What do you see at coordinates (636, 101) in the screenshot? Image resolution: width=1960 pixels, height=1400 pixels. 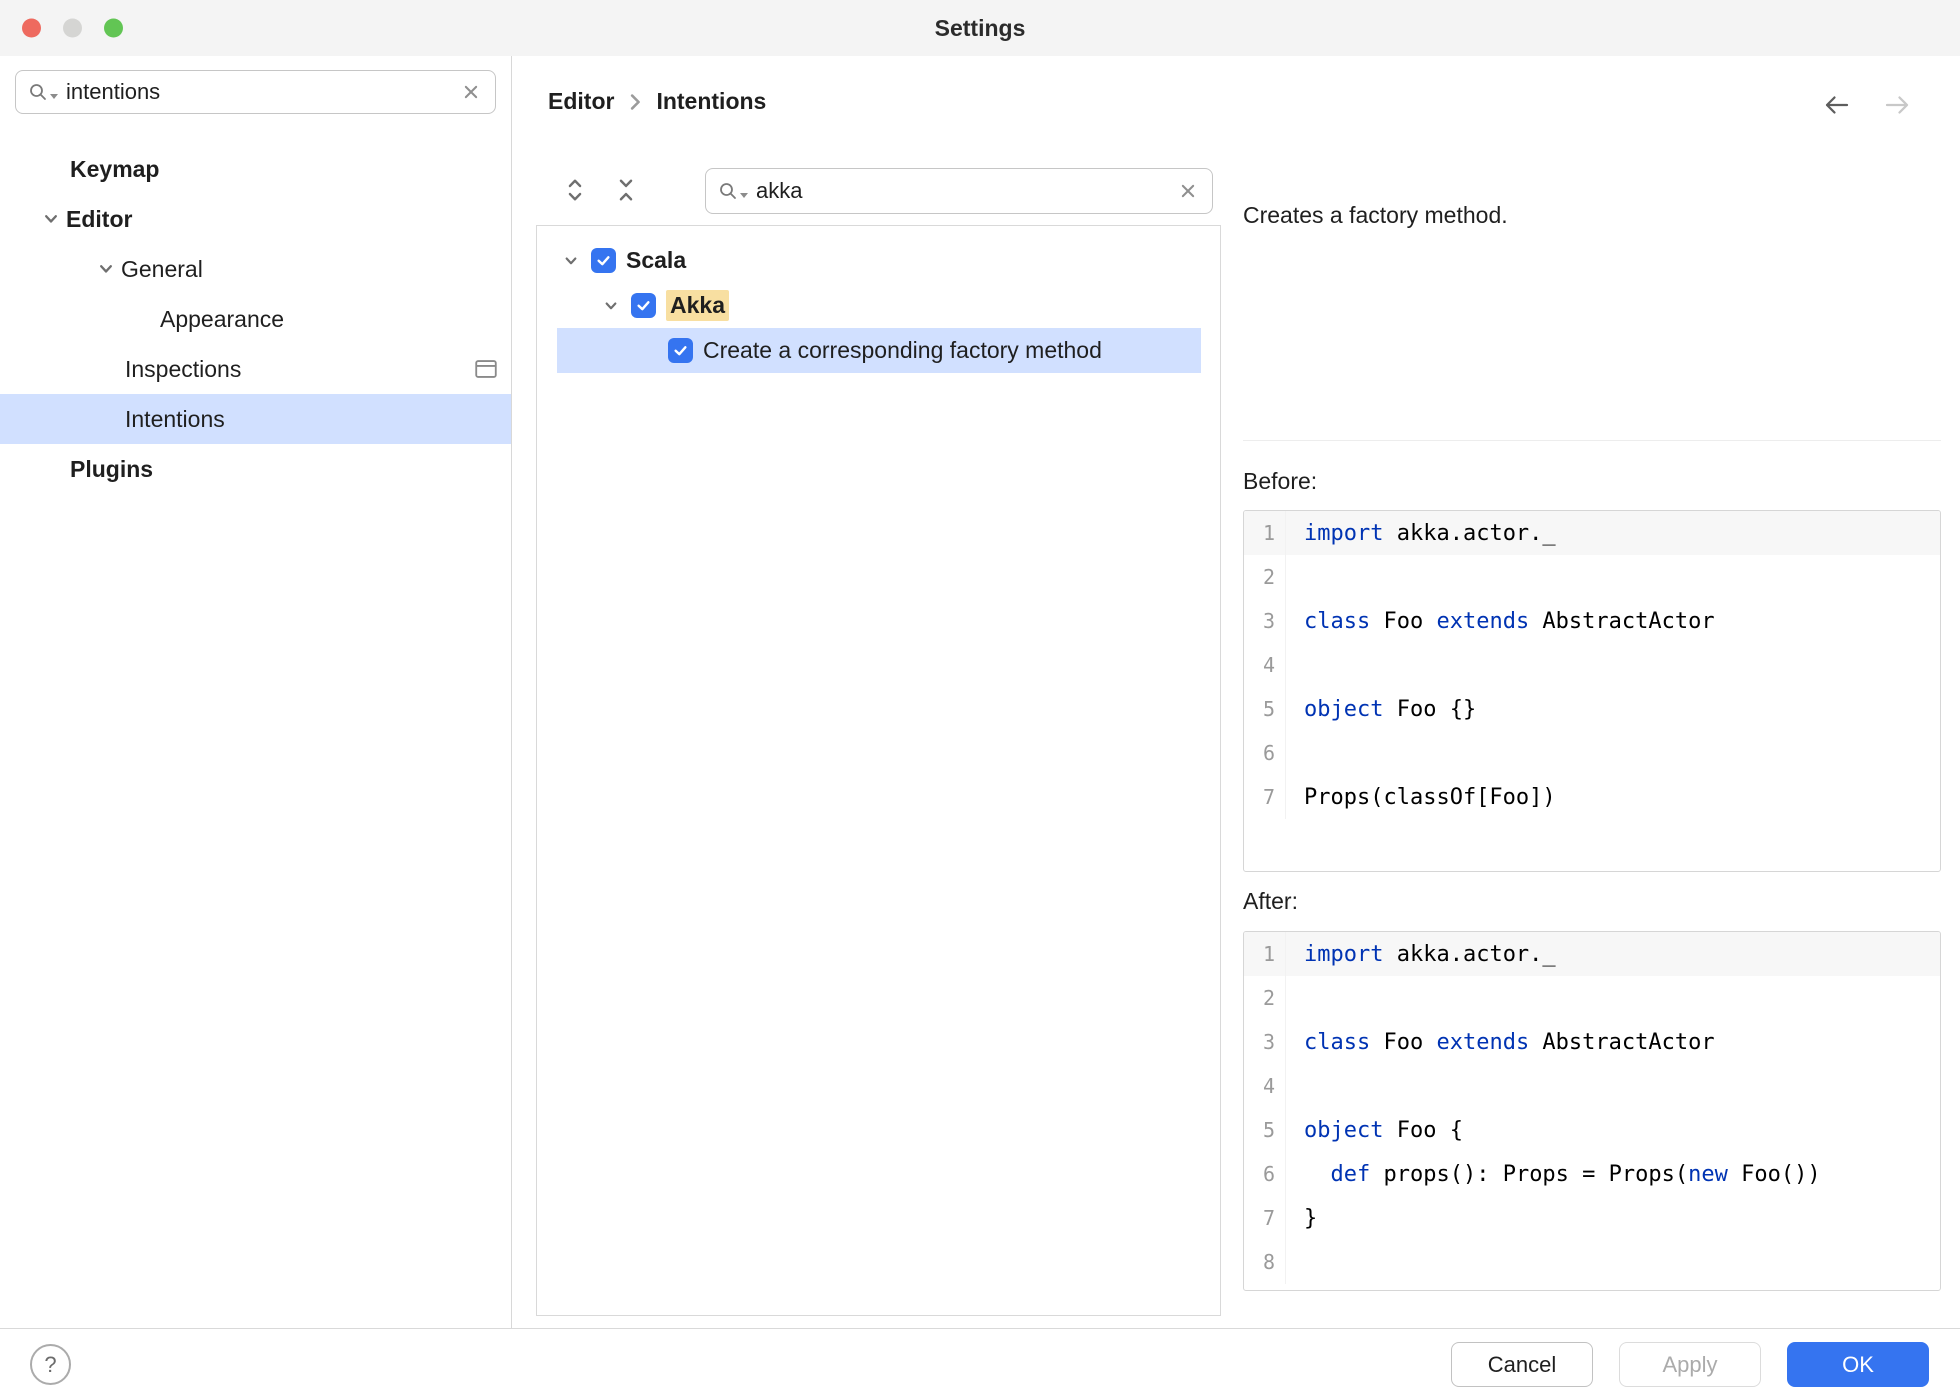 I see `breadcrumb-separator-icon` at bounding box center [636, 101].